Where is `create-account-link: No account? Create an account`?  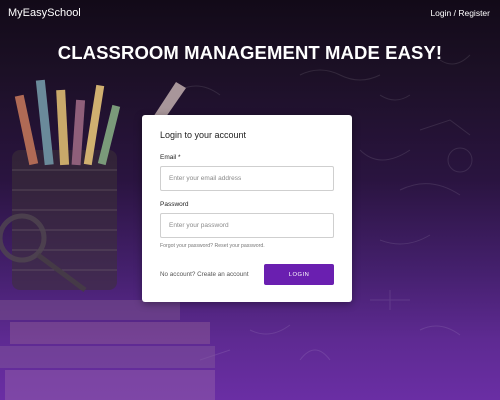 create-account-link: No account? Create an account is located at coordinates (204, 274).